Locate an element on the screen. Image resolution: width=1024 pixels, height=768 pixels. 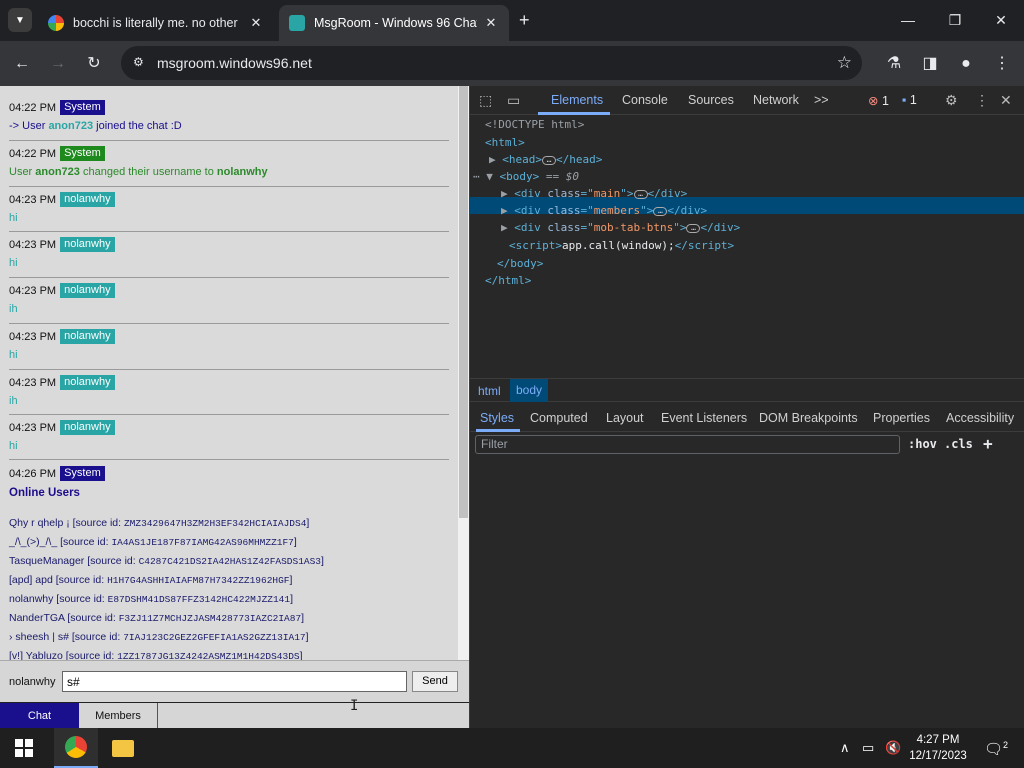
head-node: ▶ <head>… </head> is located at coordinates (545, 159).